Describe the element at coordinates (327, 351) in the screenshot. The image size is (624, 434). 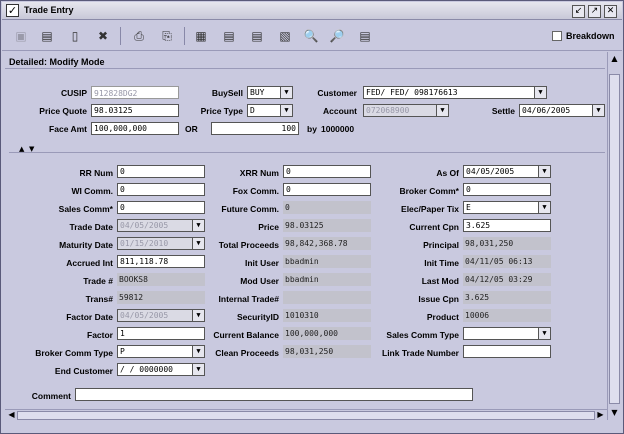
I see `clean-proceeds-field: 98,031,250` at that location.